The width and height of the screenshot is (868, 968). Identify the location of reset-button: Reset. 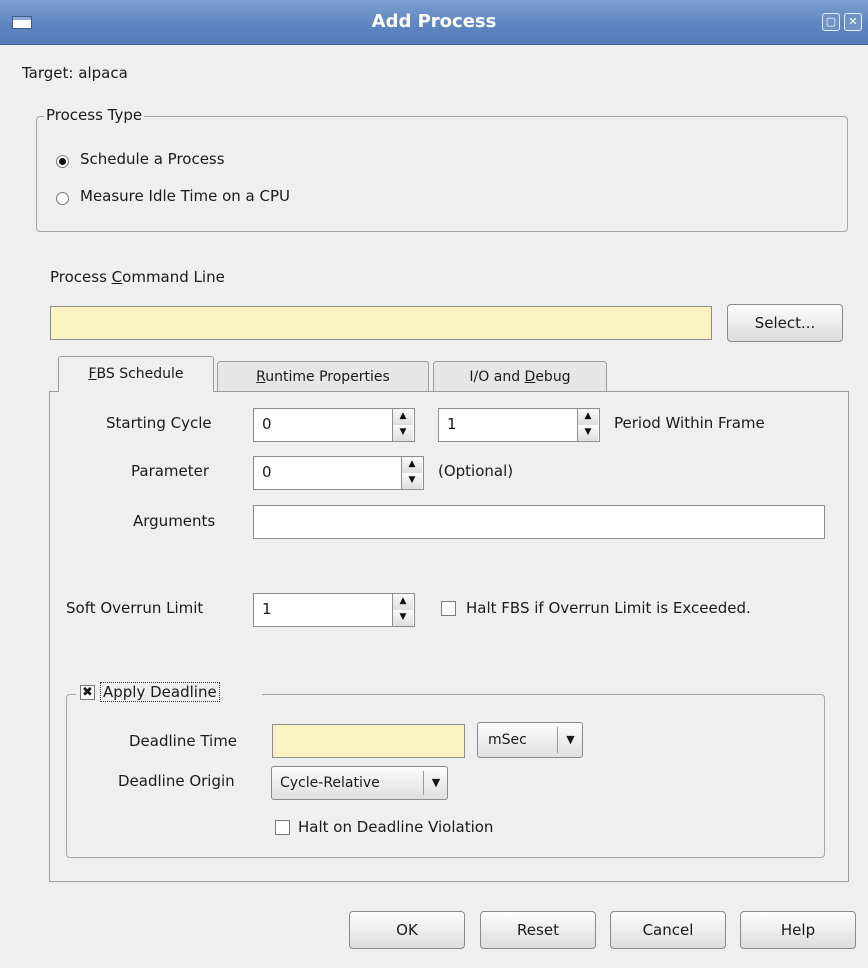
(538, 930).